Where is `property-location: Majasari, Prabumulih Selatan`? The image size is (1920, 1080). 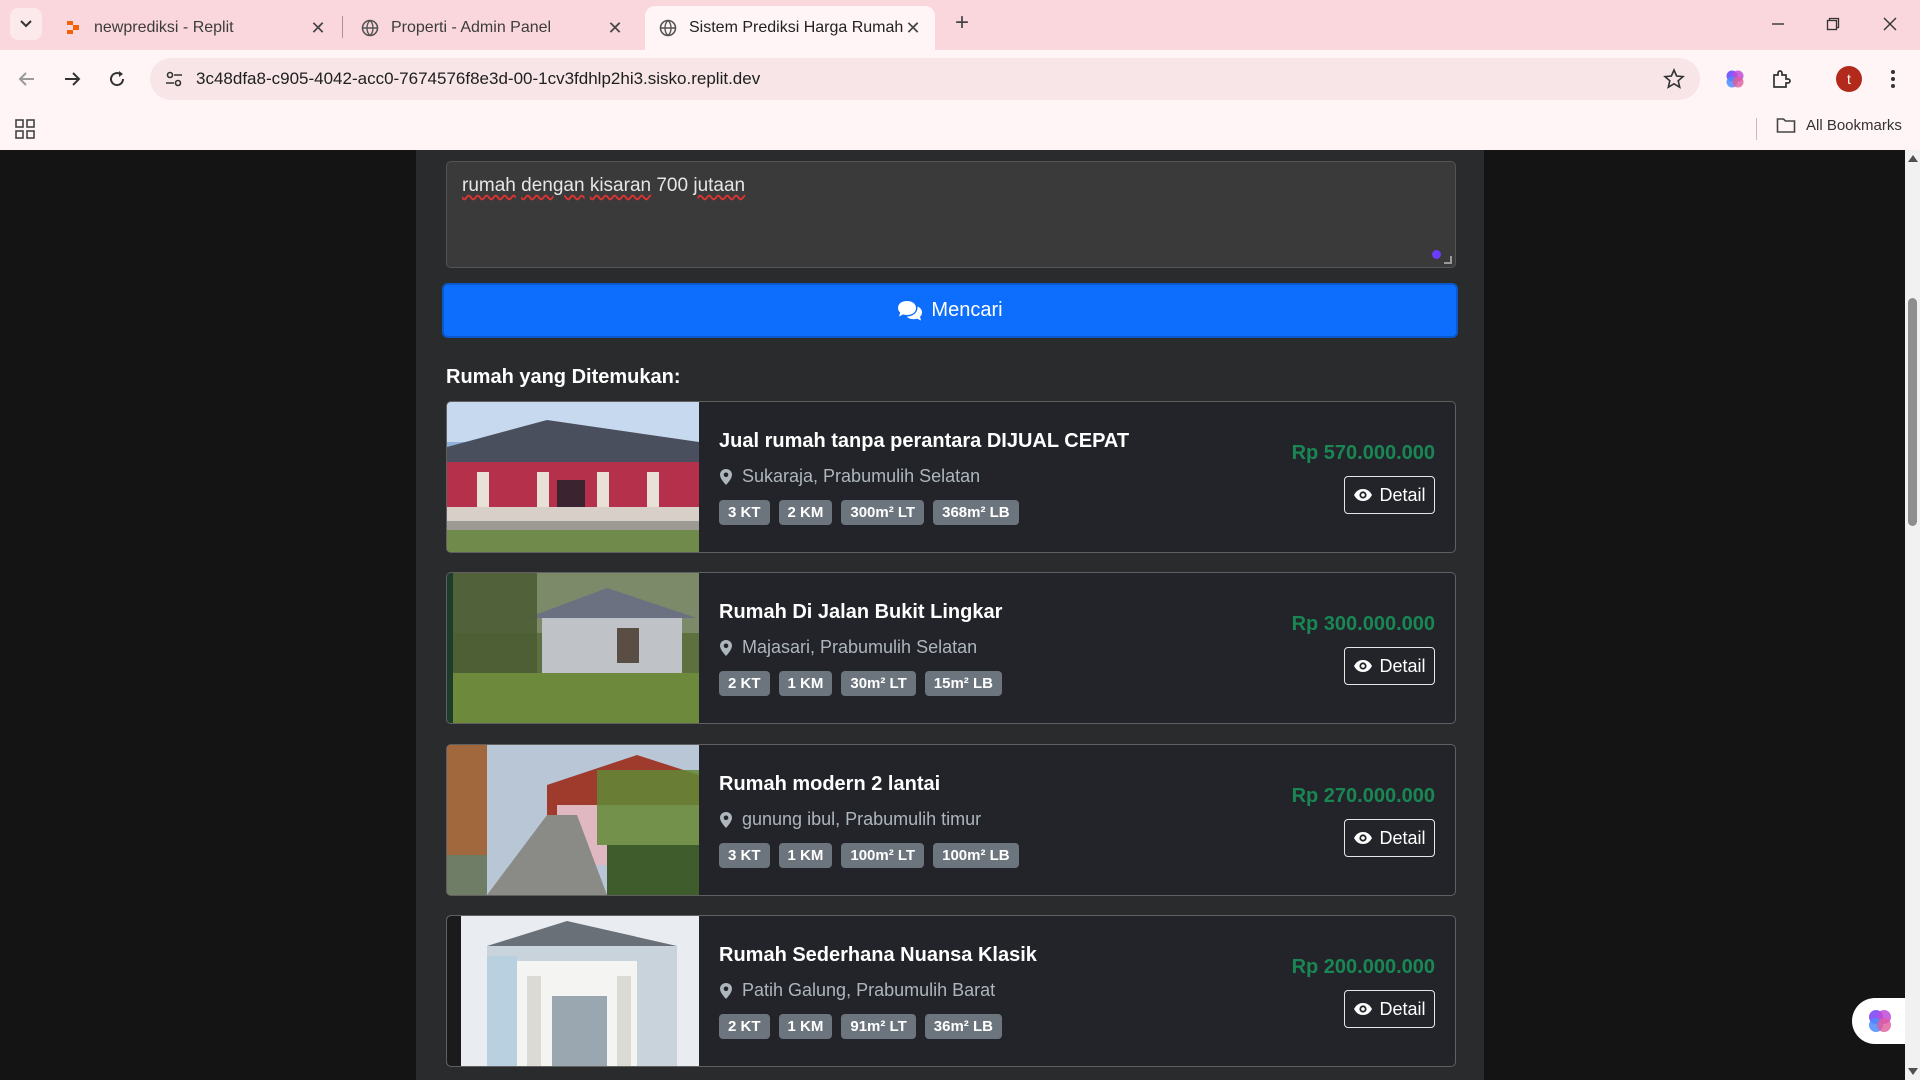
property-location: Majasari, Prabumulih Selatan is located at coordinates (848, 647).